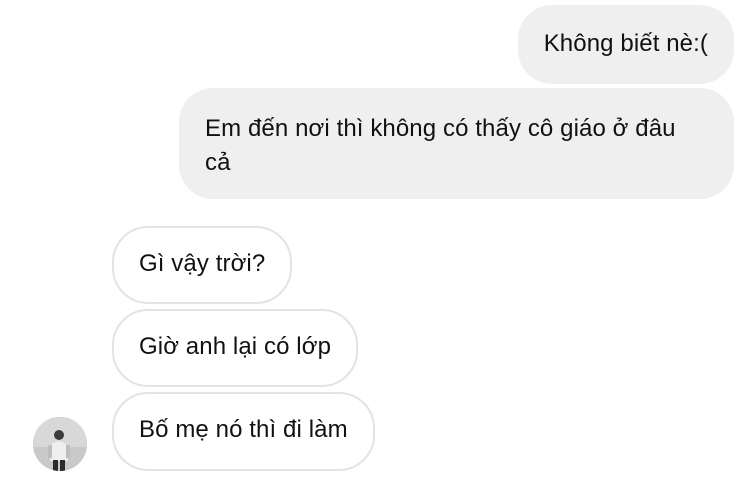 The height and width of the screenshot is (480, 750). What do you see at coordinates (243, 431) in the screenshot?
I see `received-message-bubble: Bố mẹ nó thì đi làm` at bounding box center [243, 431].